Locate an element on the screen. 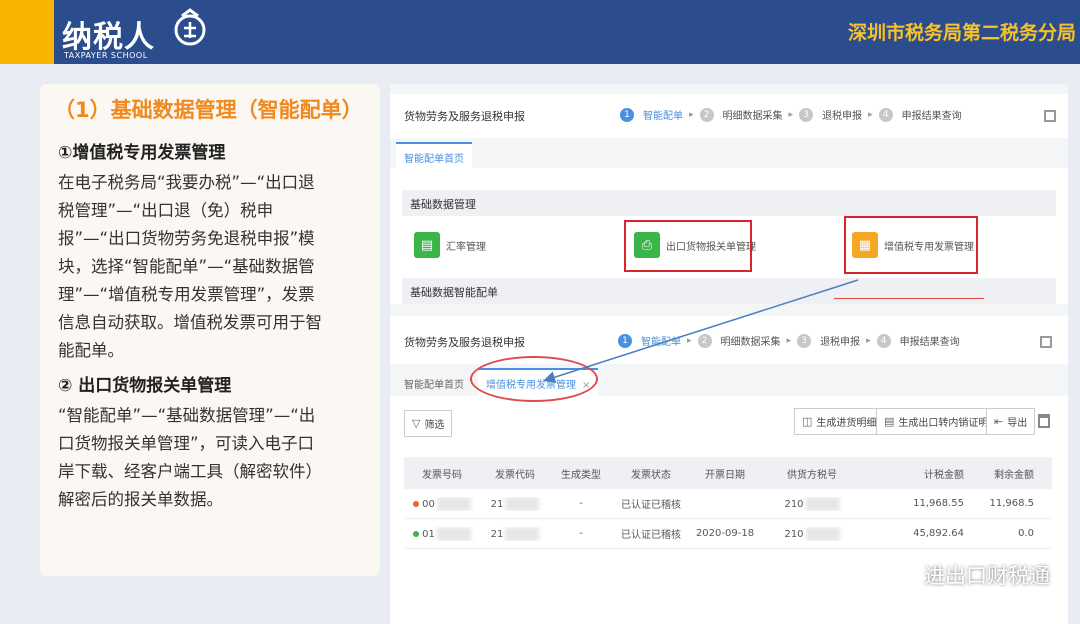  invoice-number: 01 is located at coordinates (442, 533).